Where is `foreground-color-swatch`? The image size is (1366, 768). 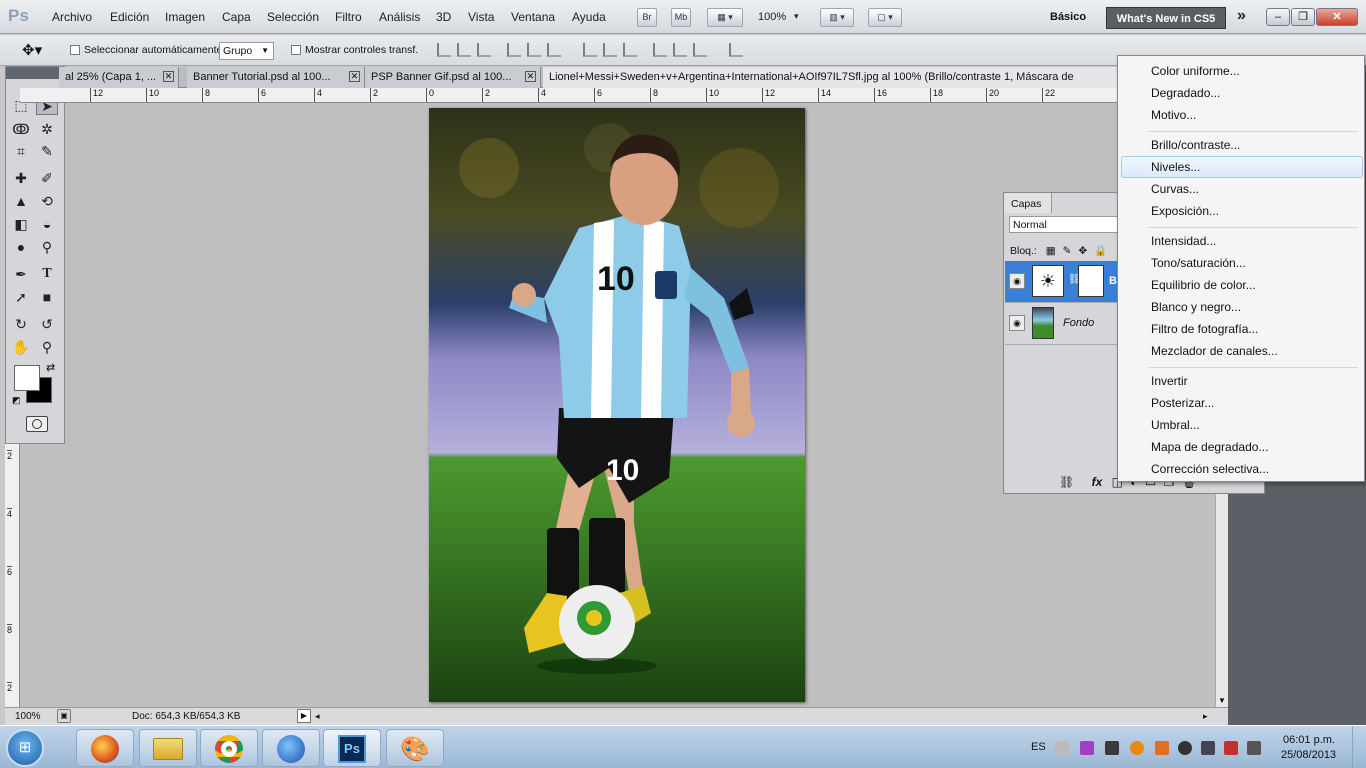 foreground-color-swatch is located at coordinates (27, 378).